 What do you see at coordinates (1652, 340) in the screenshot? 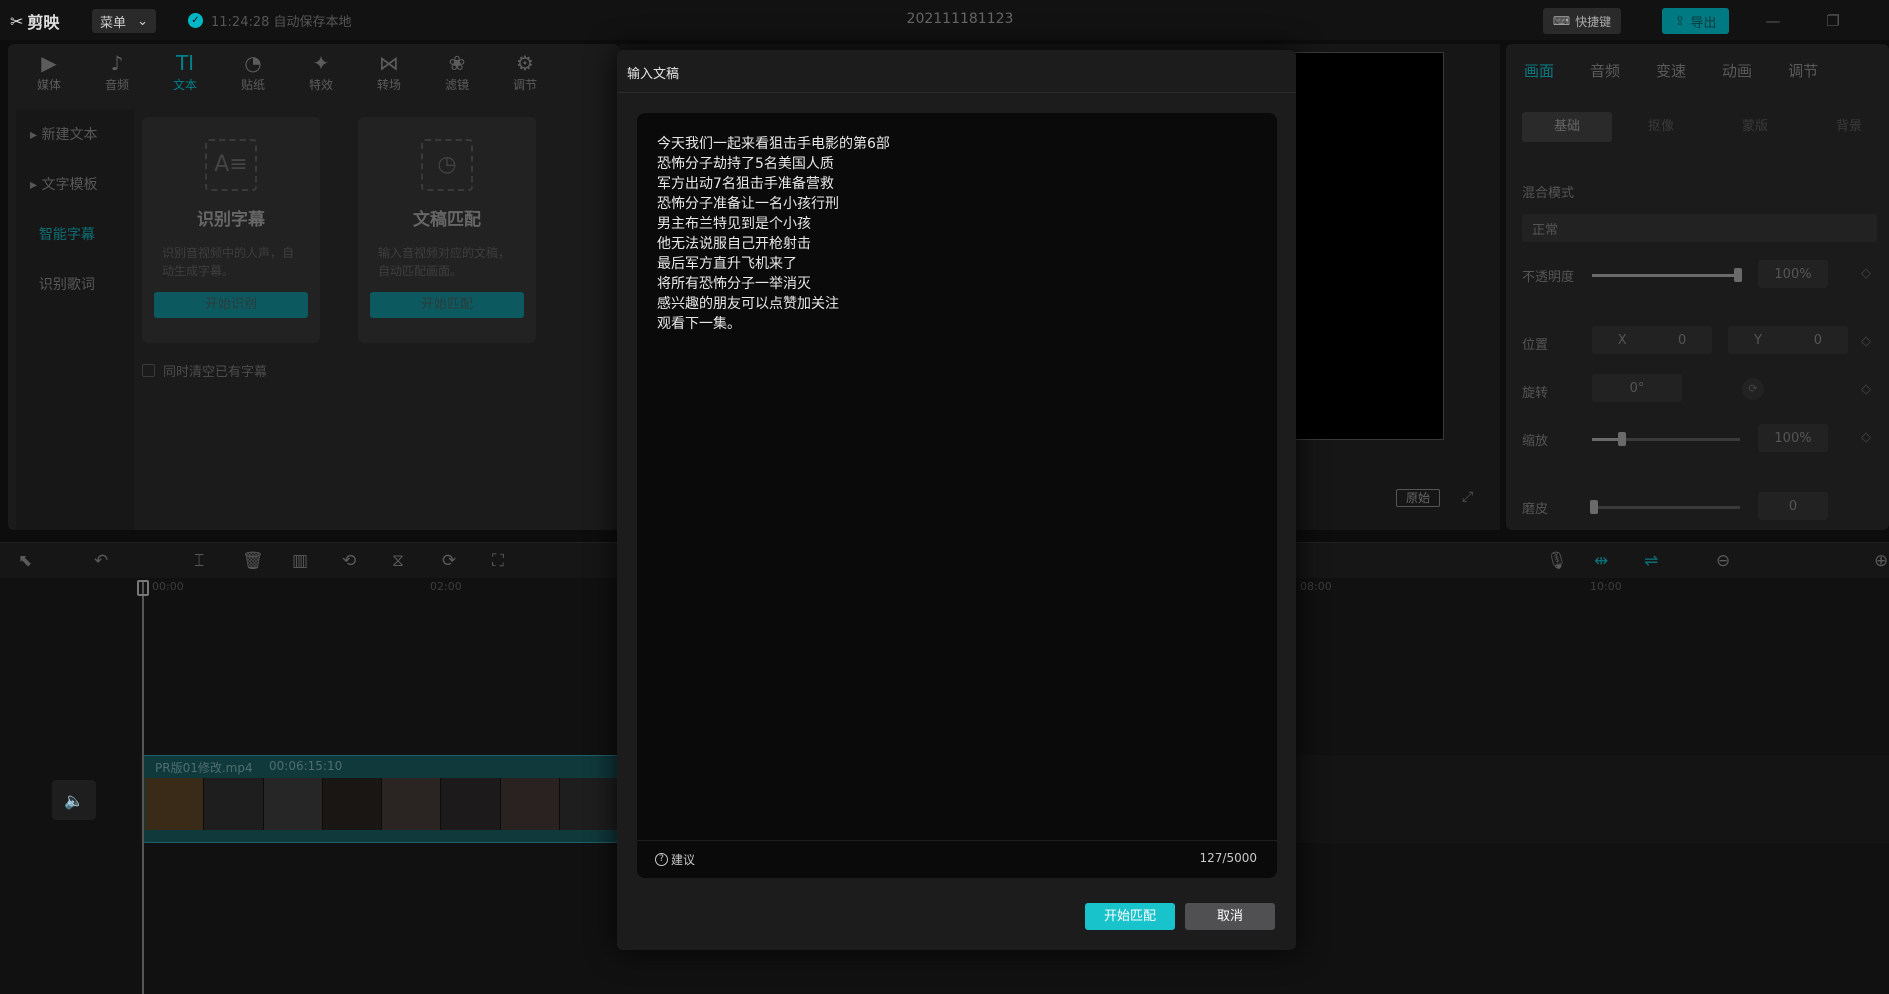
I see `position-x-input: X0` at bounding box center [1652, 340].